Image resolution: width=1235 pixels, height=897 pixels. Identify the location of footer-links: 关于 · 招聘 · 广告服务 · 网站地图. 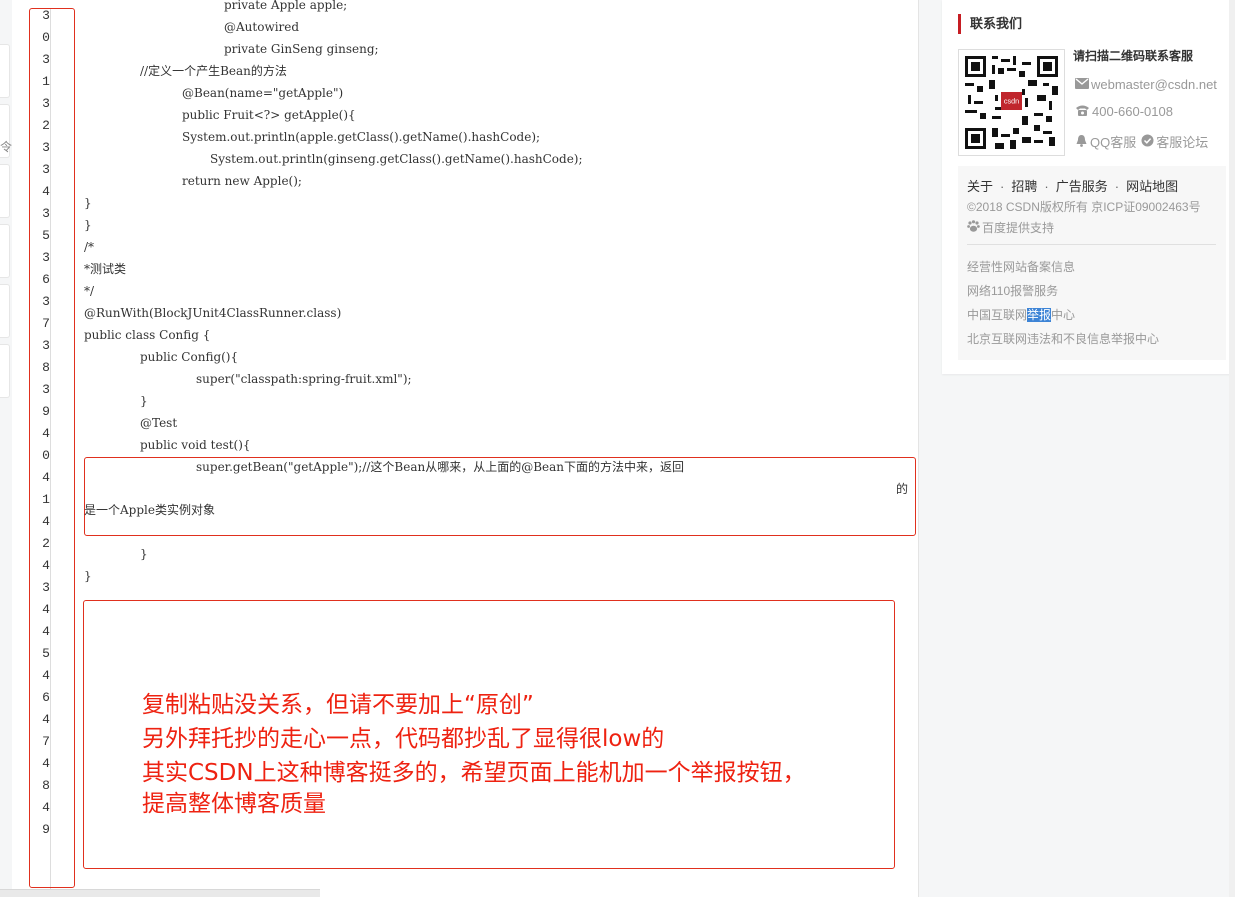
(1073, 186).